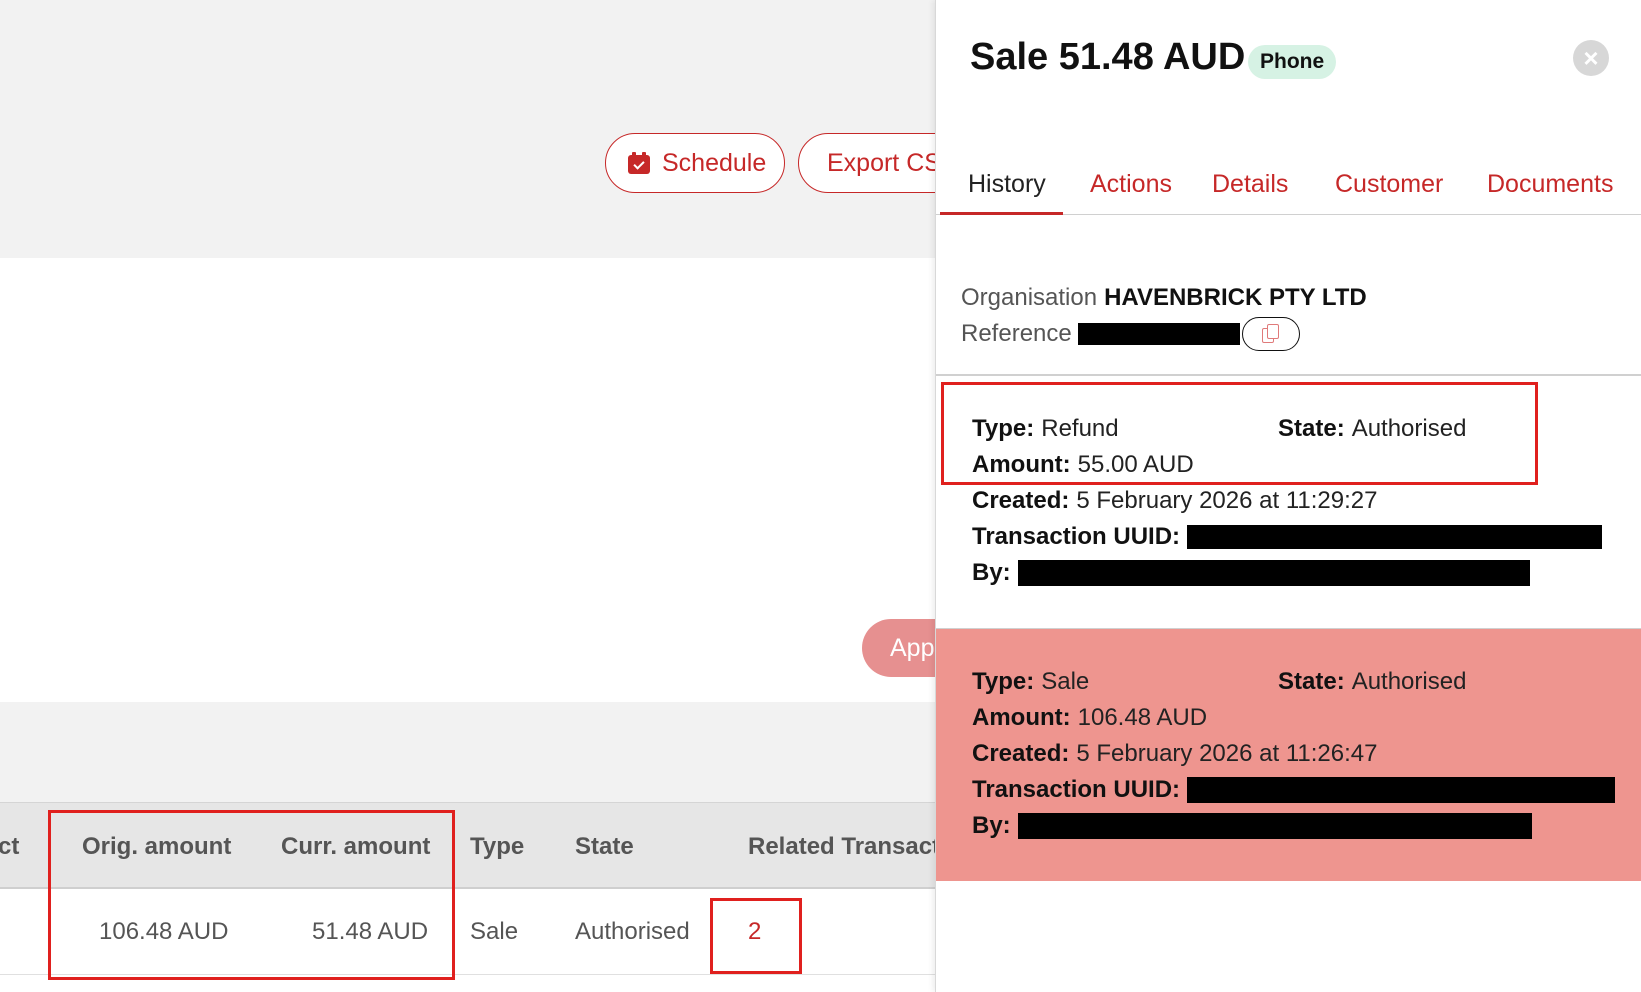 This screenshot has height=992, width=1641. Describe the element at coordinates (1158, 334) in the screenshot. I see `redacted-reference` at that location.